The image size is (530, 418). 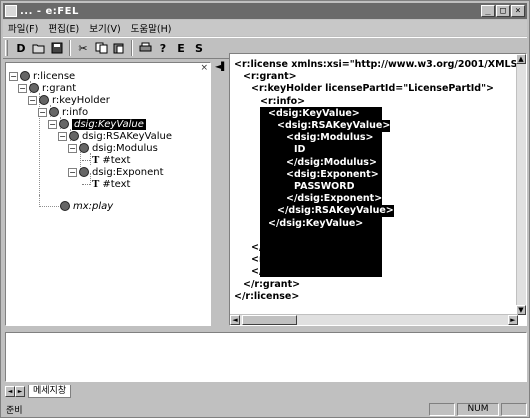 What do you see at coordinates (334, 199) in the screenshot?
I see `xml-line: </dsig:Exponent>` at bounding box center [334, 199].